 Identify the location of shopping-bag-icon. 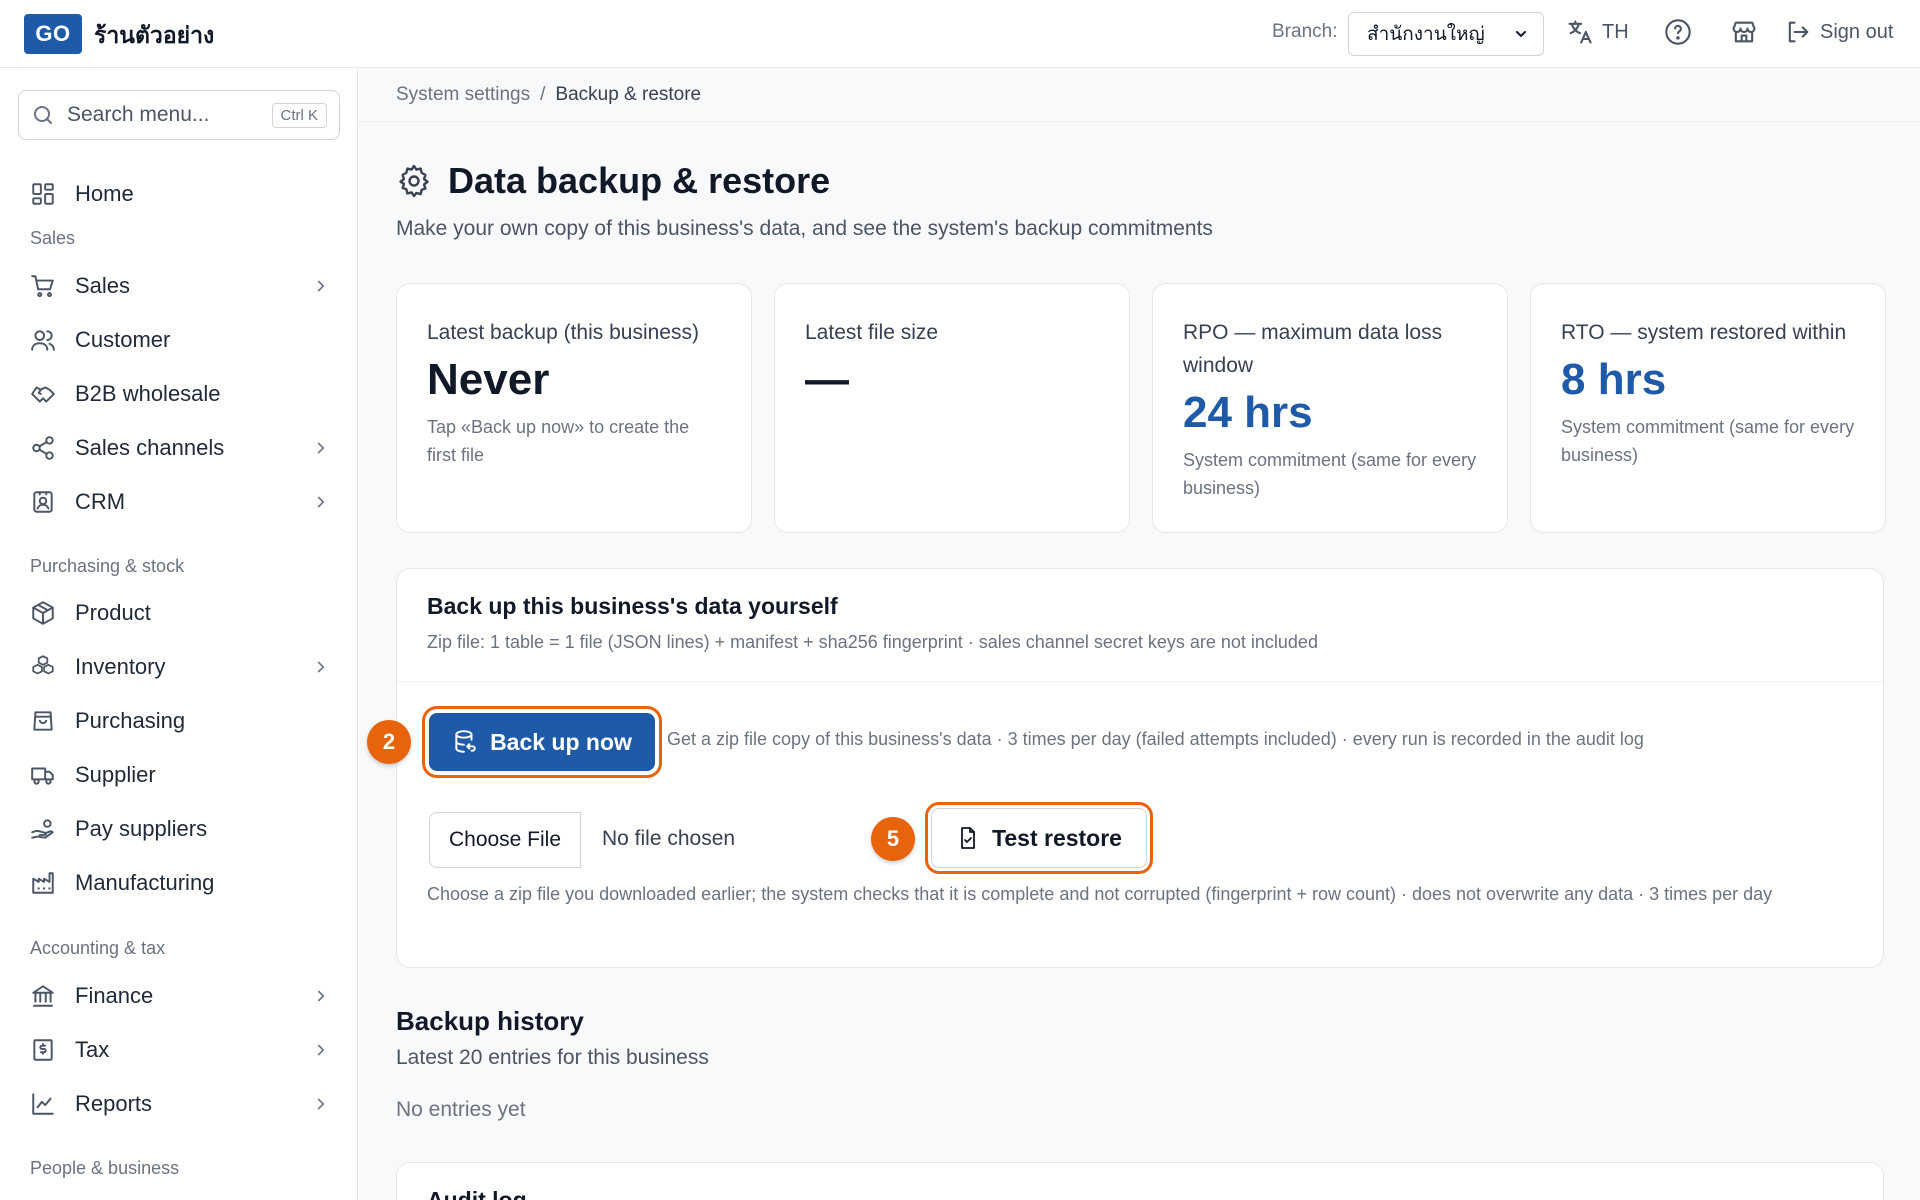
(43, 721).